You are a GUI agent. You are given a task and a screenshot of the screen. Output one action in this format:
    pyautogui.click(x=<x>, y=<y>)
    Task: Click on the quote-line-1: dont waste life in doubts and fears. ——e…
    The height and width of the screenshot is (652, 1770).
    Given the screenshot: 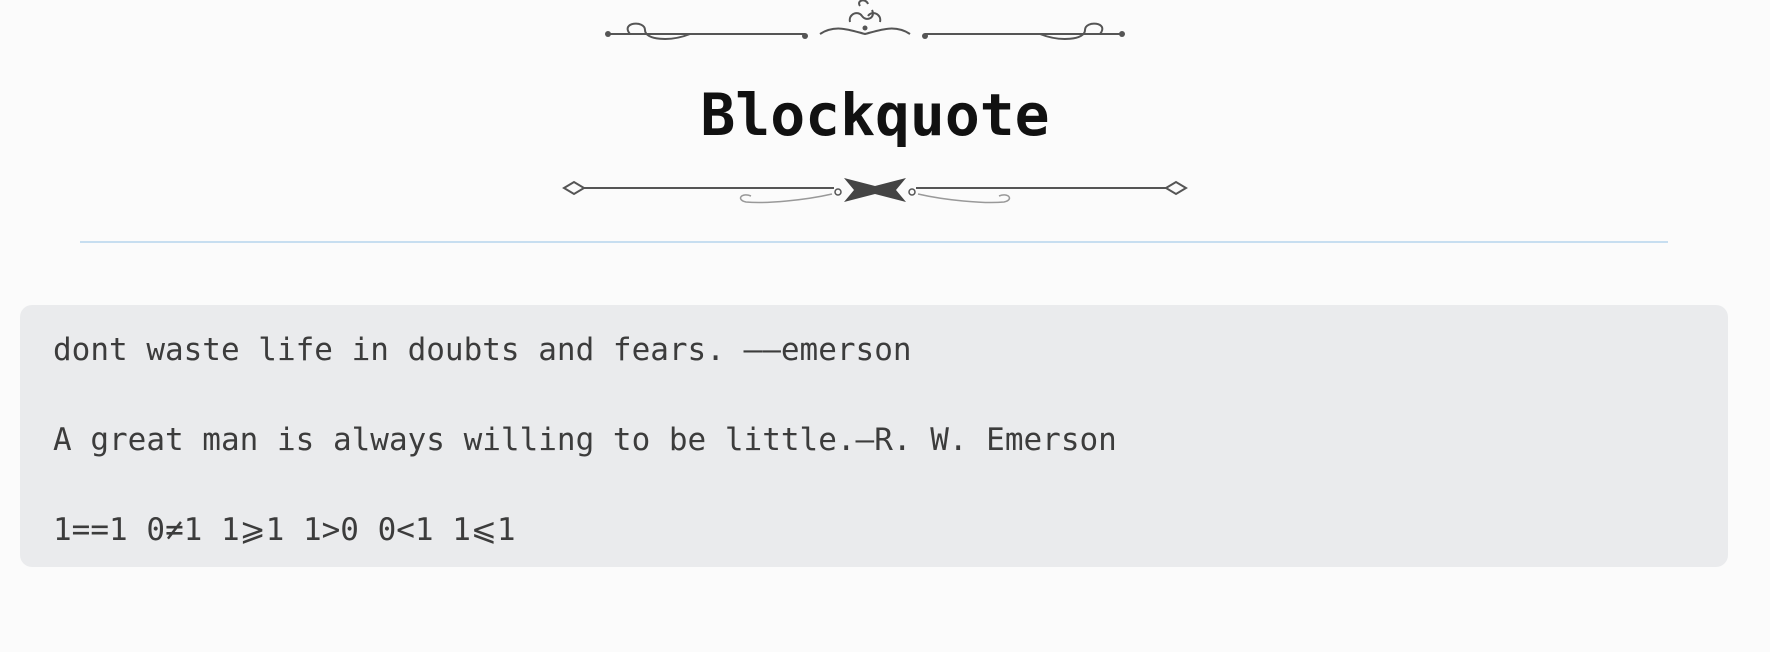 What is the action you would take?
    pyautogui.click(x=482, y=350)
    